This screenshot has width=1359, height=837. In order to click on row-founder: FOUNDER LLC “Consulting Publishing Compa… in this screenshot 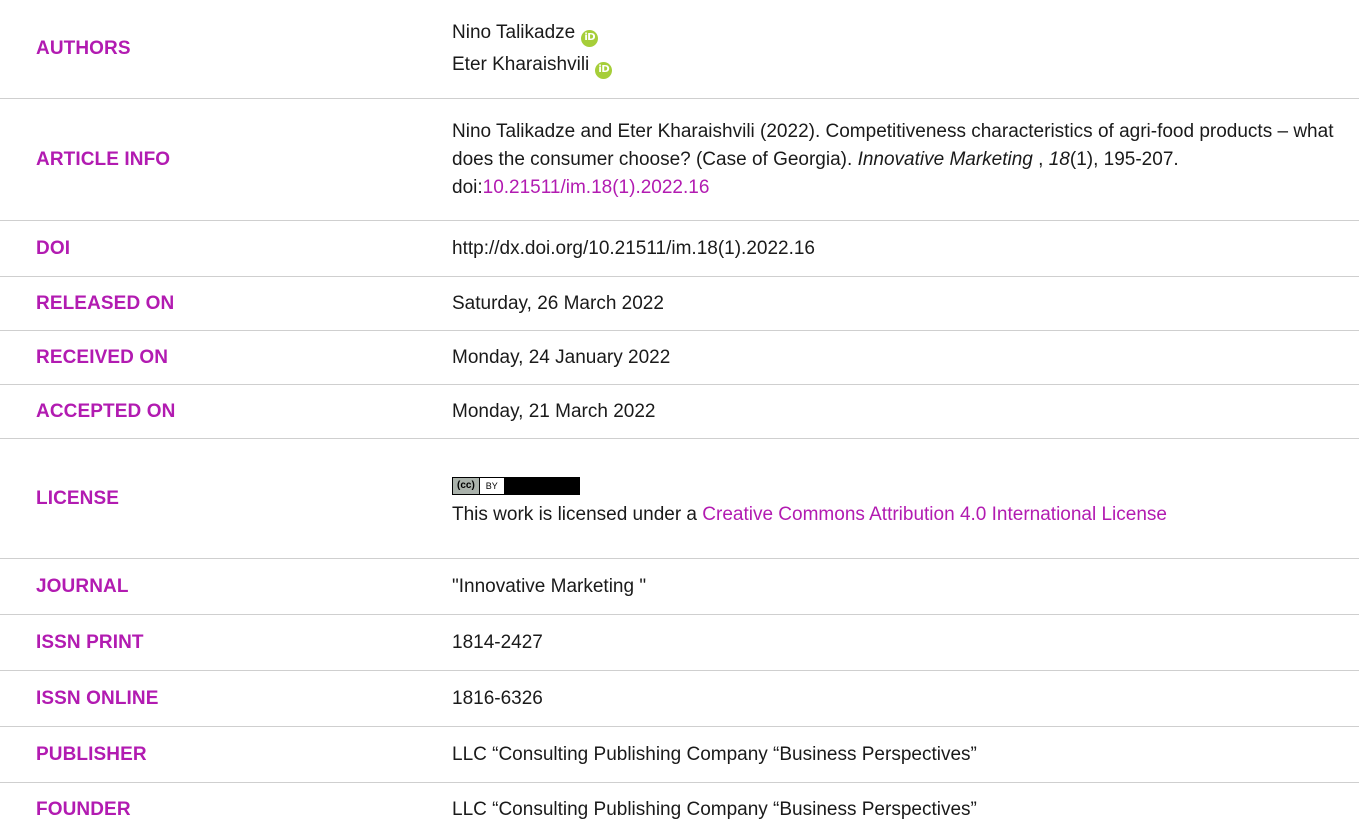, I will do `click(679, 809)`.